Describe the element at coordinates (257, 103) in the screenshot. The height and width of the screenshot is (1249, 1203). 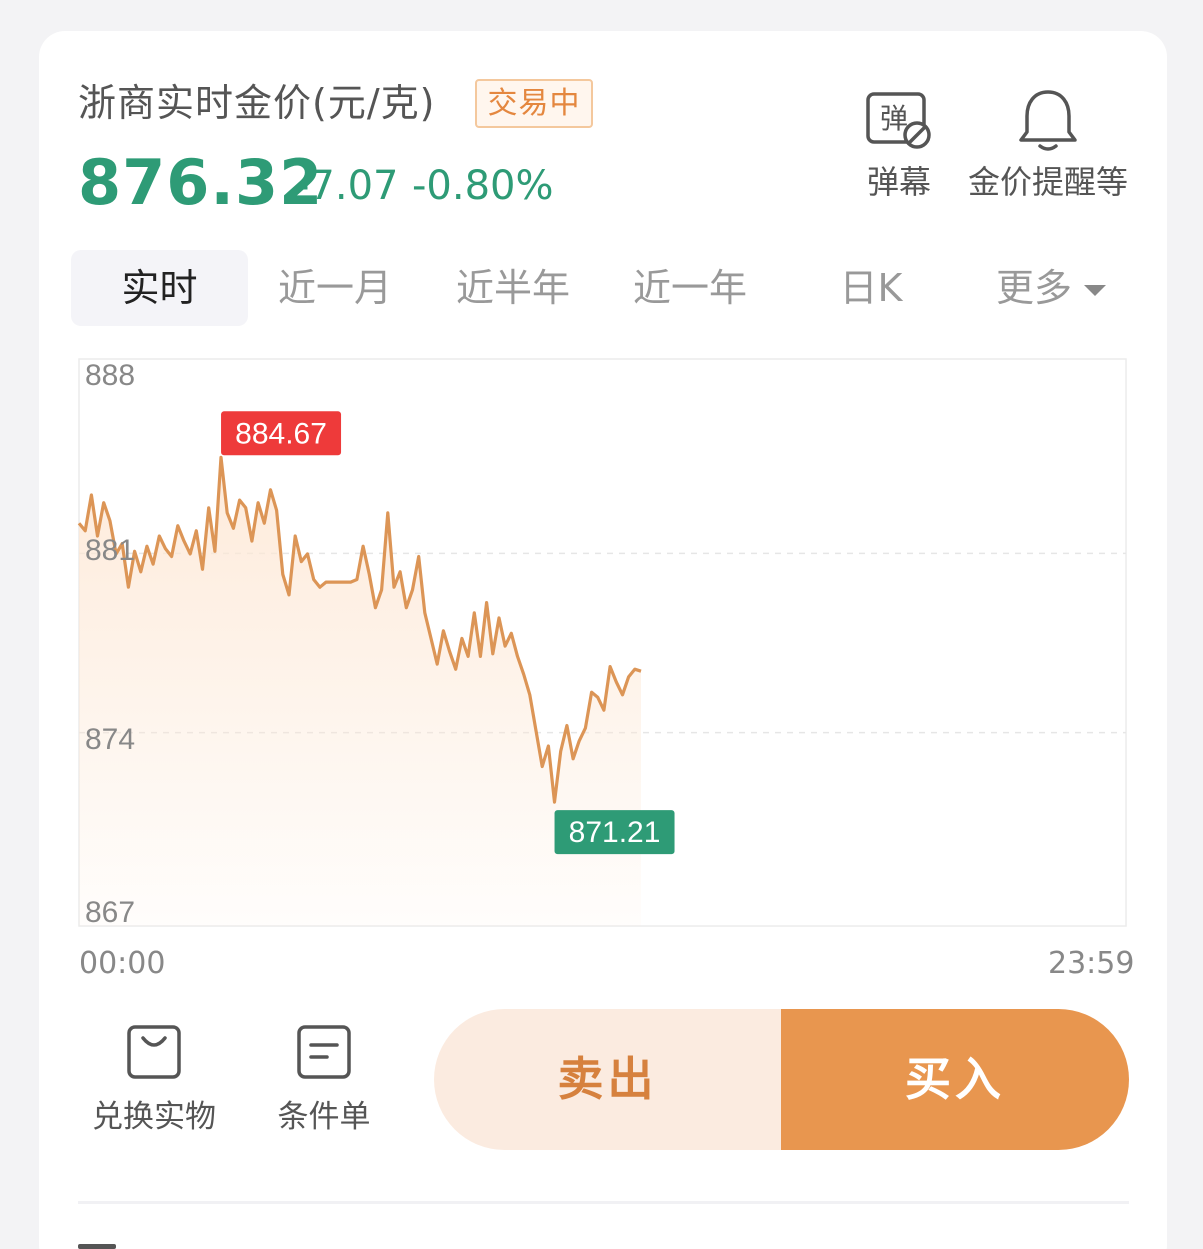
I see `page-title: 浙商实时金价(元/克)` at that location.